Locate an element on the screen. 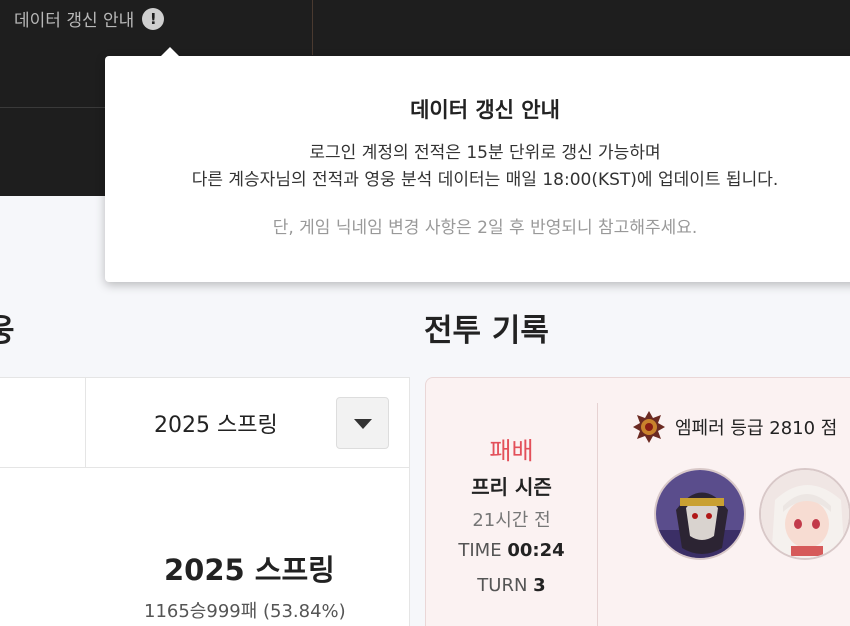 The image size is (850, 626). match-card-separator is located at coordinates (597, 514).